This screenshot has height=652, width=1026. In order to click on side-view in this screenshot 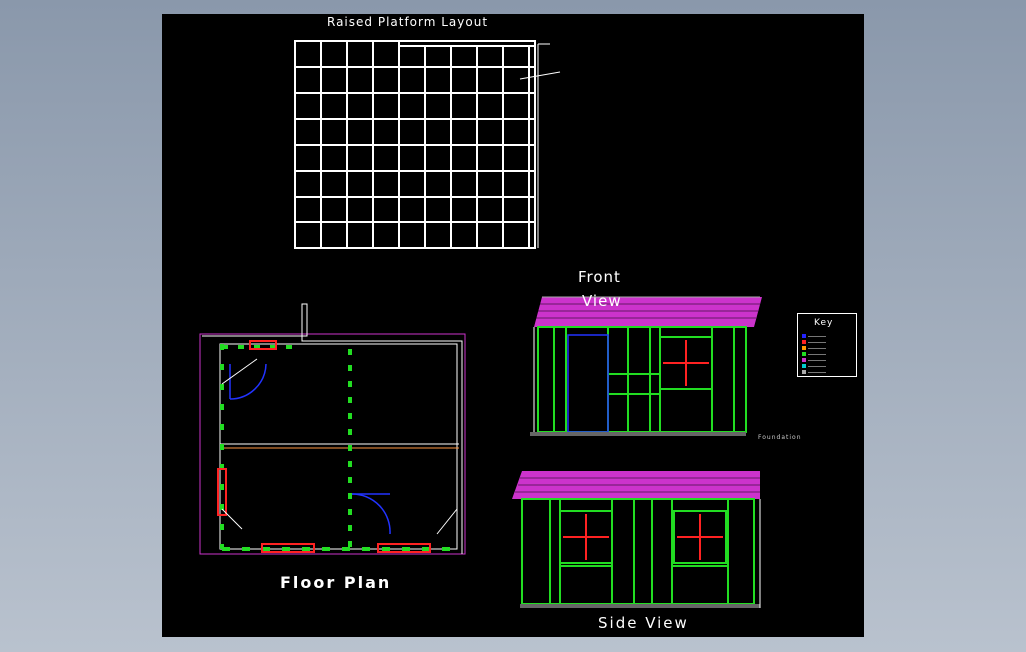, I will do `click(636, 539)`.